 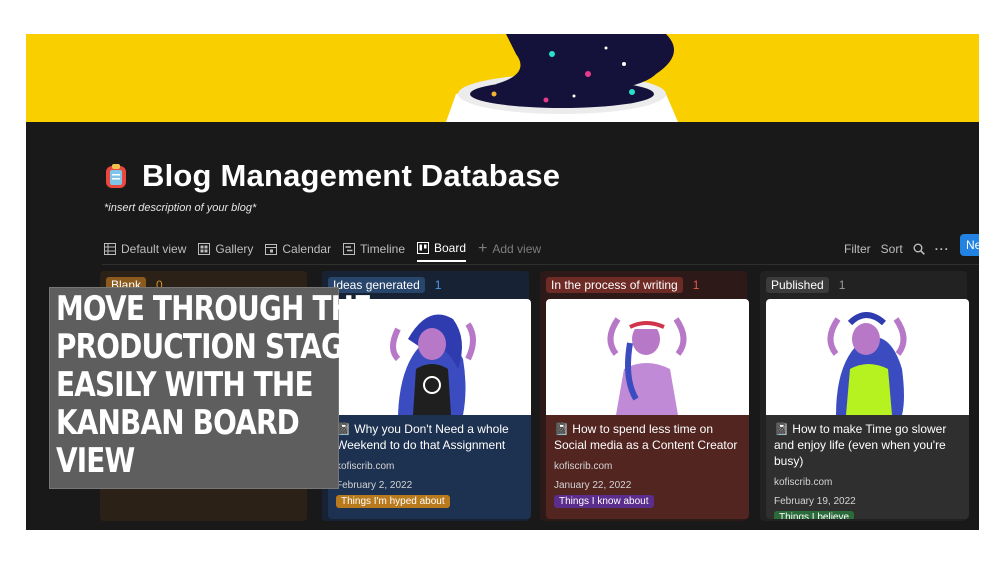 I want to click on tab-default-view: Default view, so click(x=145, y=249).